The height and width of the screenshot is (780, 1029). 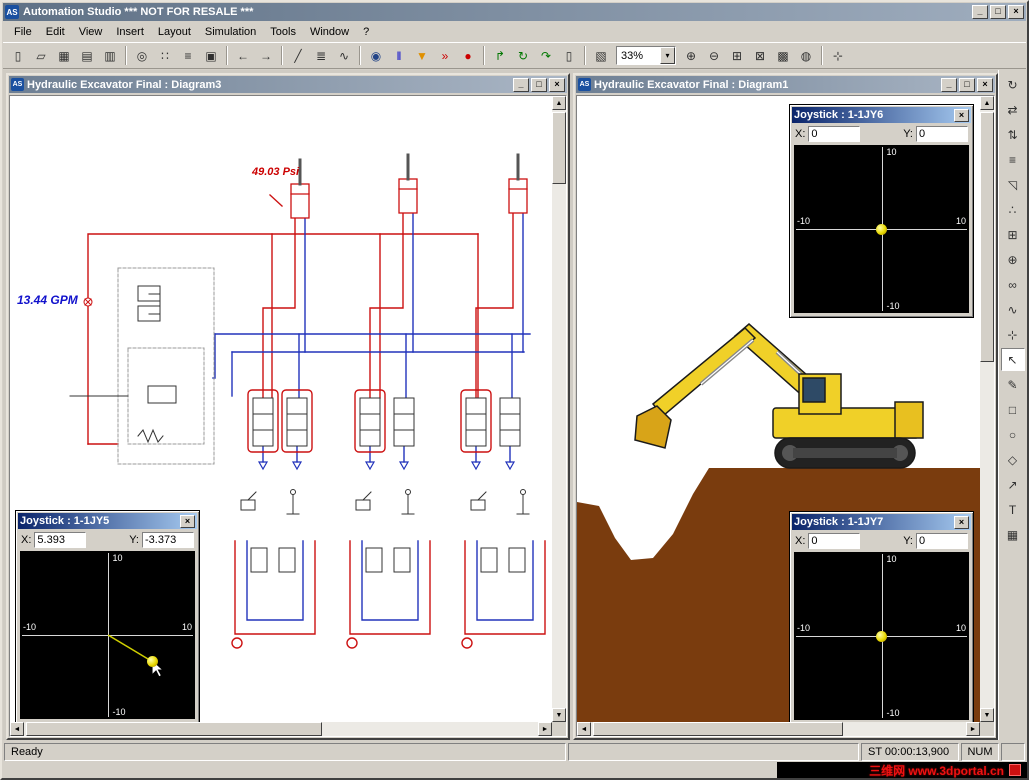 I want to click on joystick-titlebar: Joystick : 1-1JY5 ×, so click(x=107, y=521).